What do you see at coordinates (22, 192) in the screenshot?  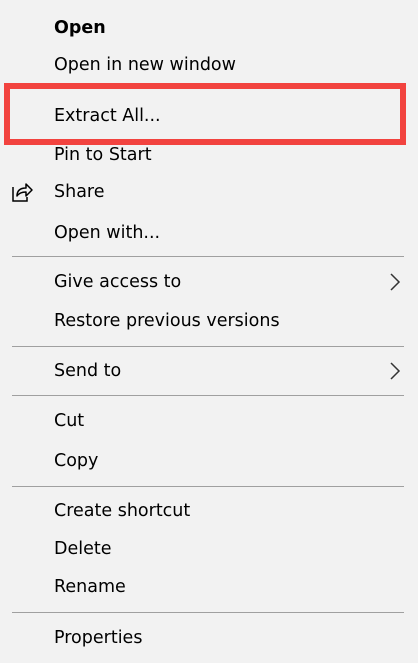 I see `share-icon` at bounding box center [22, 192].